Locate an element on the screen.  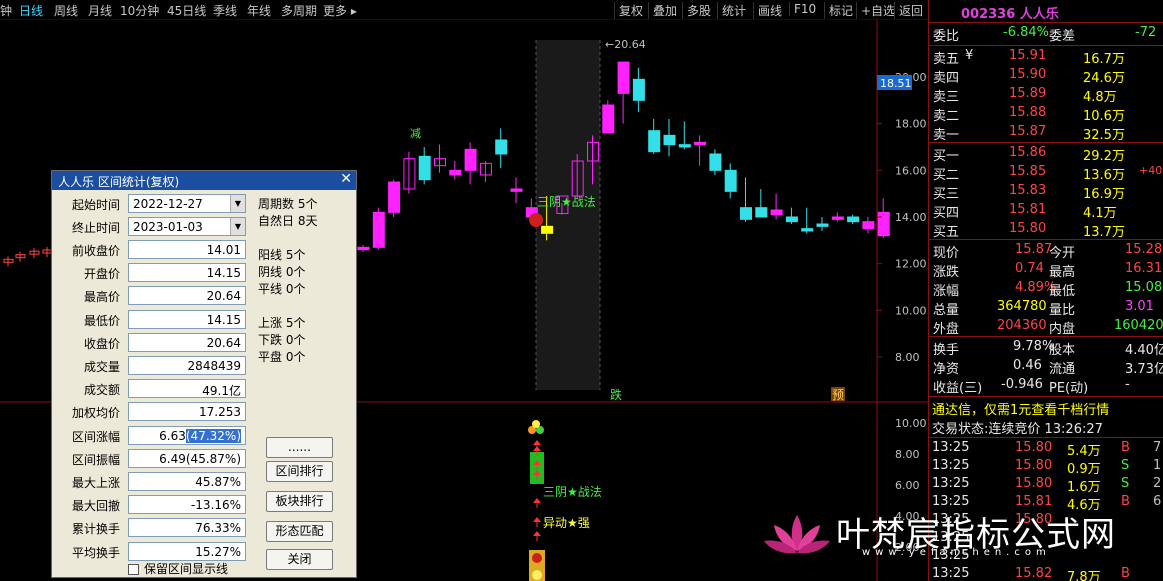
stat-value: 160420 is located at coordinates (1138, 325).